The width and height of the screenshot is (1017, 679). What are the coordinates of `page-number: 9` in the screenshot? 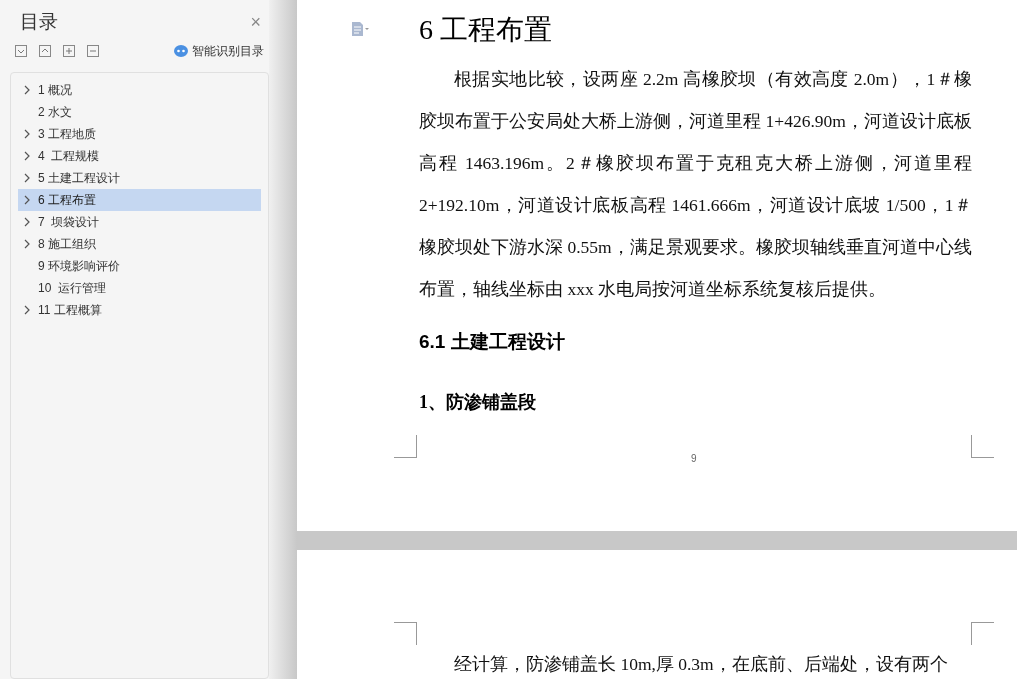 It's located at (694, 459).